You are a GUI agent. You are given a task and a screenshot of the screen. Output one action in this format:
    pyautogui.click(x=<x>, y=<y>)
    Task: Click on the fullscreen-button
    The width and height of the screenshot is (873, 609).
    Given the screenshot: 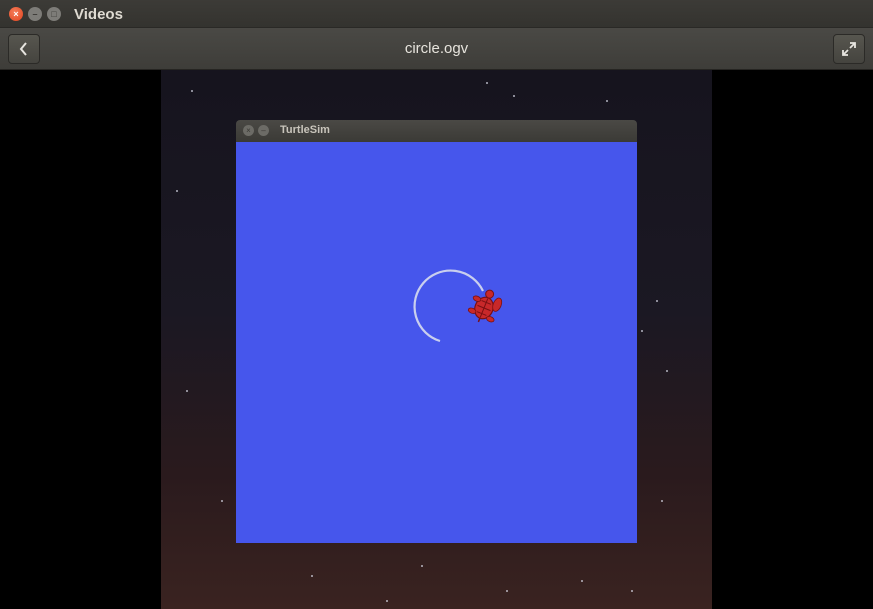 What is the action you would take?
    pyautogui.click(x=849, y=49)
    